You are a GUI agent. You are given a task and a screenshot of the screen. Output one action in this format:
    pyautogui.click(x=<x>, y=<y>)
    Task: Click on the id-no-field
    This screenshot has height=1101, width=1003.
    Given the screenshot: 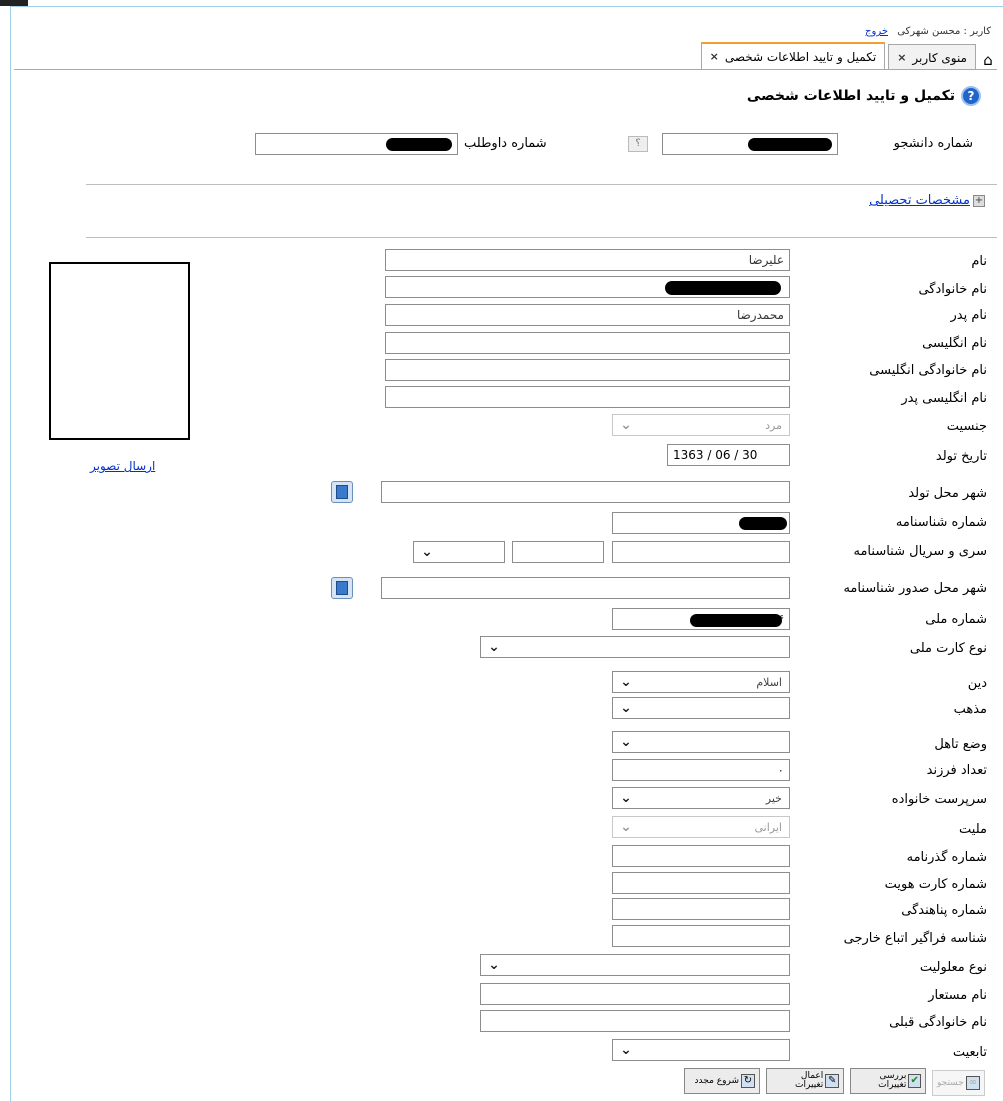 What is the action you would take?
    pyautogui.click(x=701, y=523)
    